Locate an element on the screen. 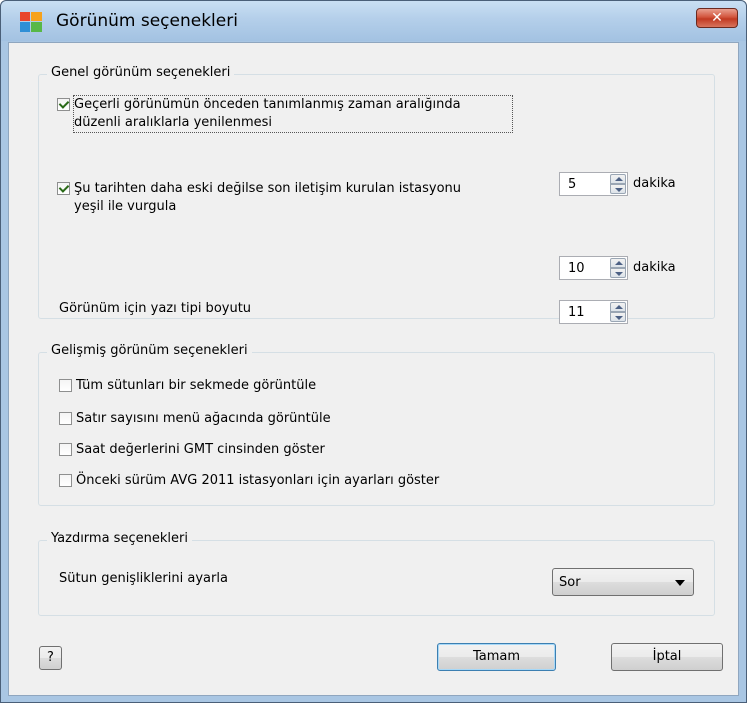 This screenshot has height=703, width=747. column-width-selected: Sor is located at coordinates (570, 582).